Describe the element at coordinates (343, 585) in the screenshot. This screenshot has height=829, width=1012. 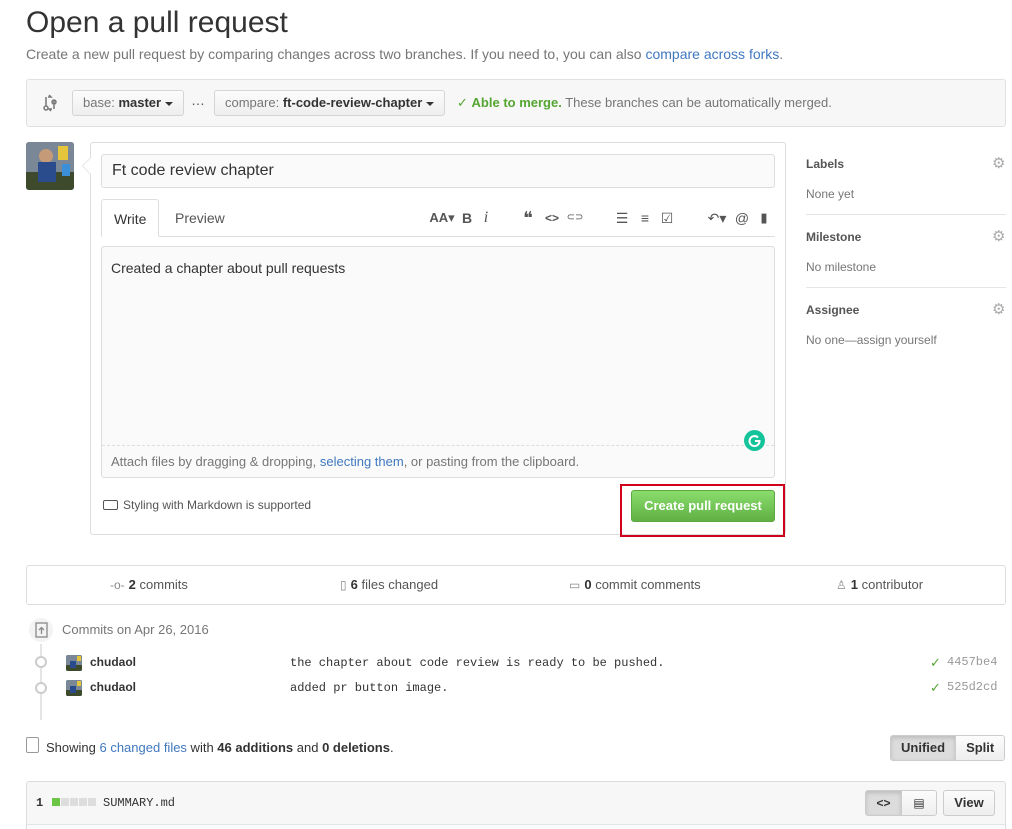
I see `file-diff-icon: ▯` at that location.